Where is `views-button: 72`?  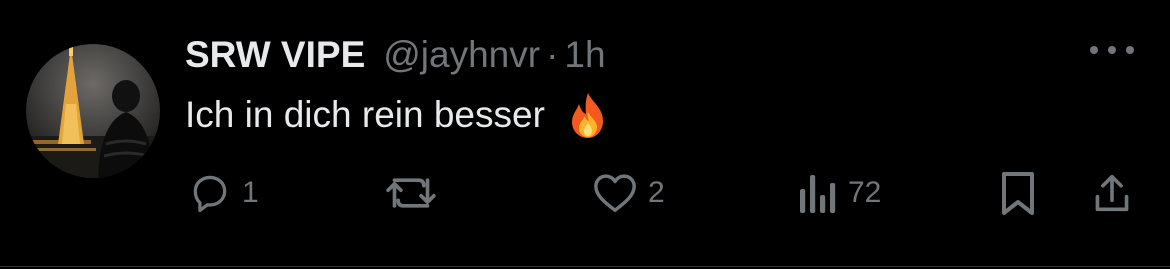
views-button: 72 is located at coordinates (839, 193).